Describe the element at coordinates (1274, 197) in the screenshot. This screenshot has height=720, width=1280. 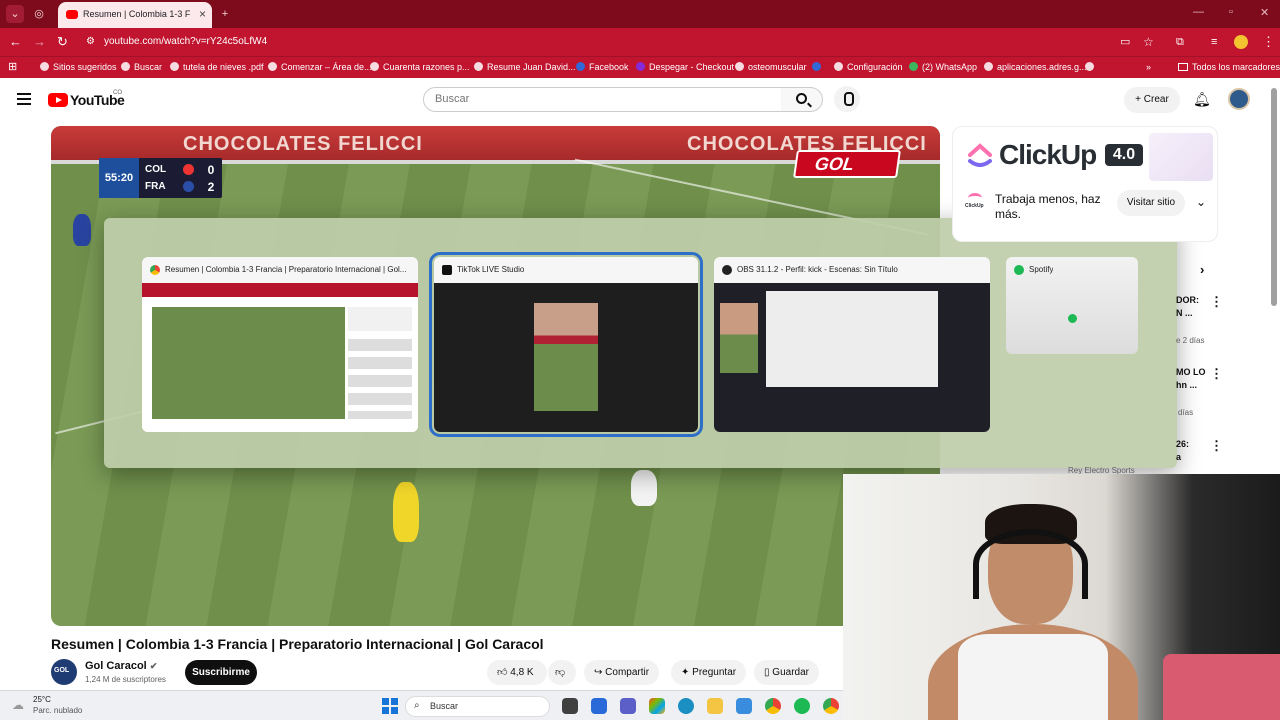
I see `page-scrollbar` at that location.